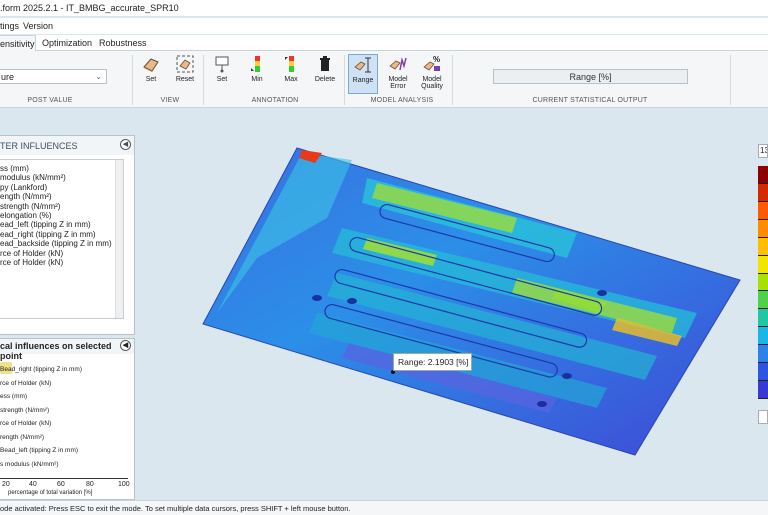  What do you see at coordinates (98, 76) in the screenshot?
I see `chevron-down-icon: ⌄` at bounding box center [98, 76].